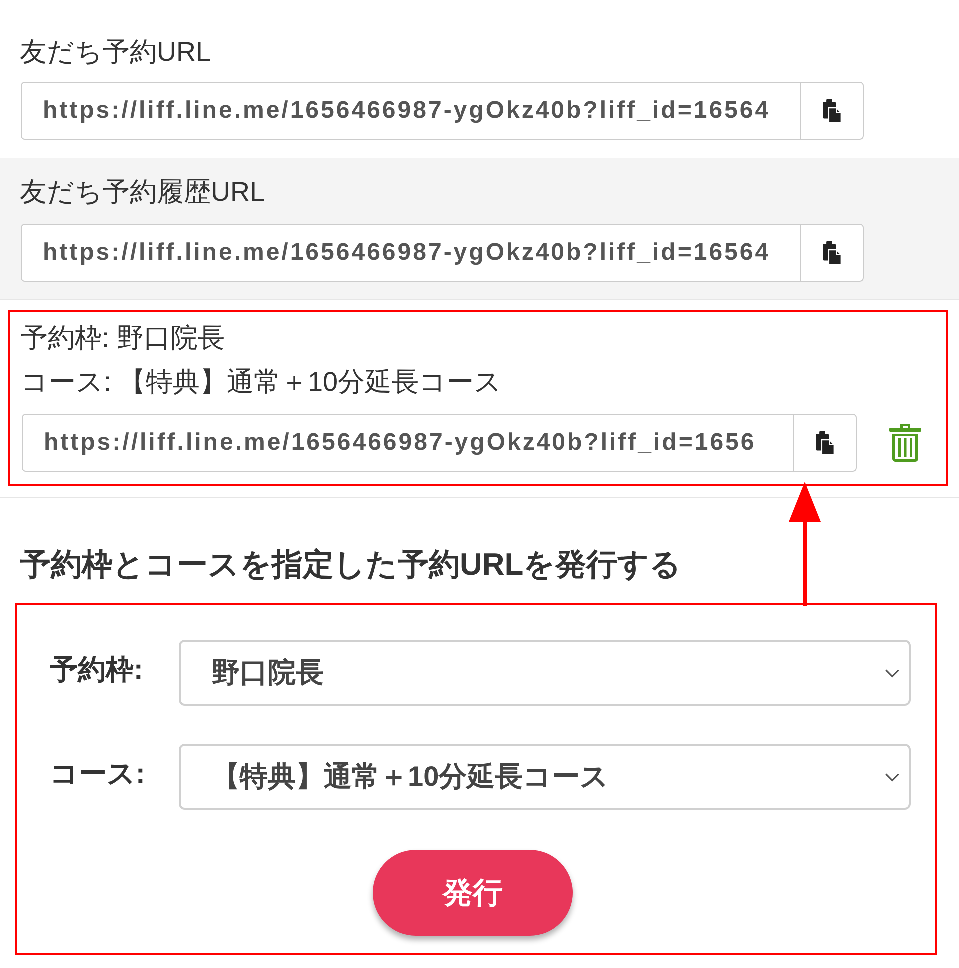 The width and height of the screenshot is (959, 968). I want to click on trash-icon, so click(905, 443).